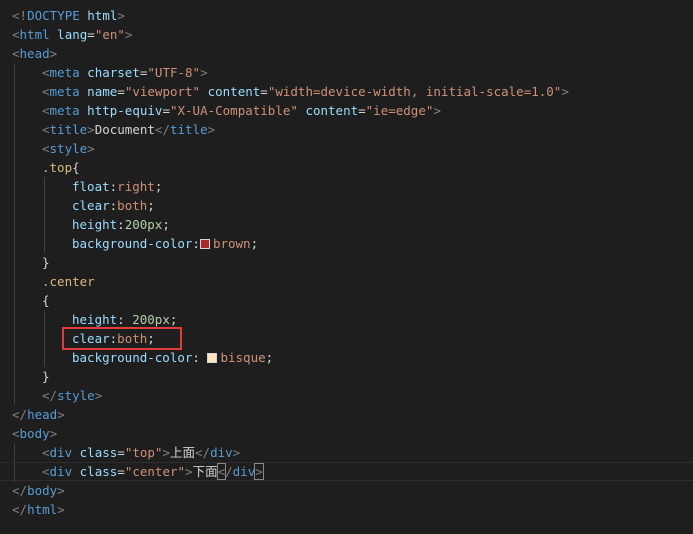 This screenshot has height=534, width=693. Describe the element at coordinates (212, 358) in the screenshot. I see `color-swatch-bisque` at that location.